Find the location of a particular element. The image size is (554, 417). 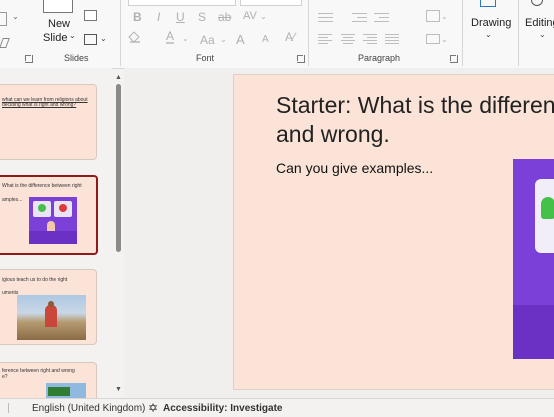

increase-indent-icon is located at coordinates (381, 17).